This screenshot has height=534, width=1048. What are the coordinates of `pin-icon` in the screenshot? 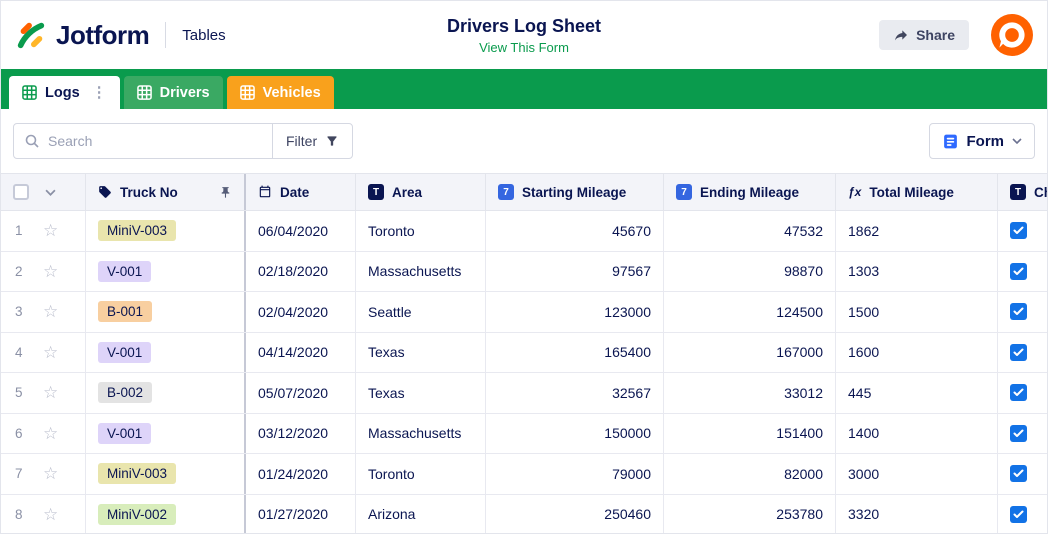 It's located at (225, 192).